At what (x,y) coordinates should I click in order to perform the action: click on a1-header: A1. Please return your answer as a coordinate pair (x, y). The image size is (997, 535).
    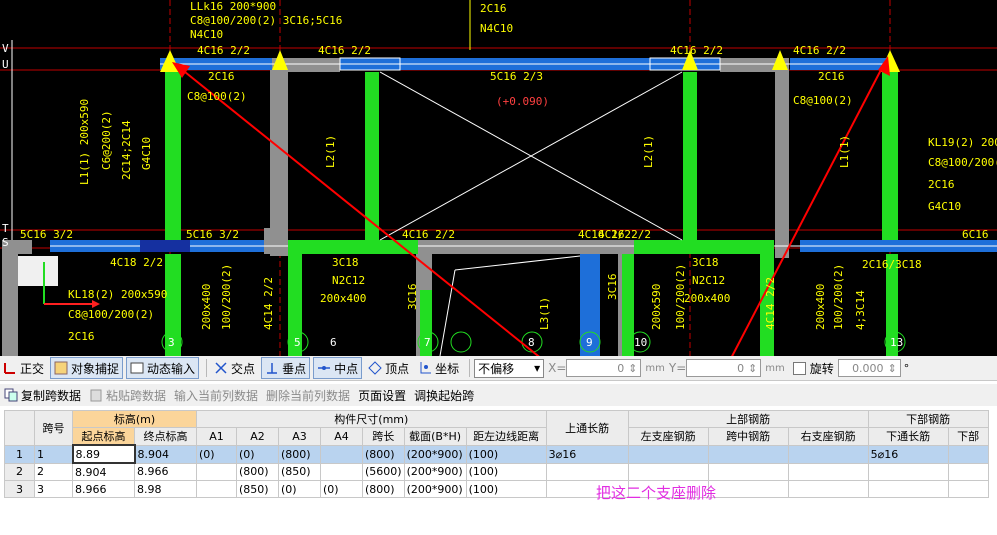
    Looking at the image, I should click on (216, 436).